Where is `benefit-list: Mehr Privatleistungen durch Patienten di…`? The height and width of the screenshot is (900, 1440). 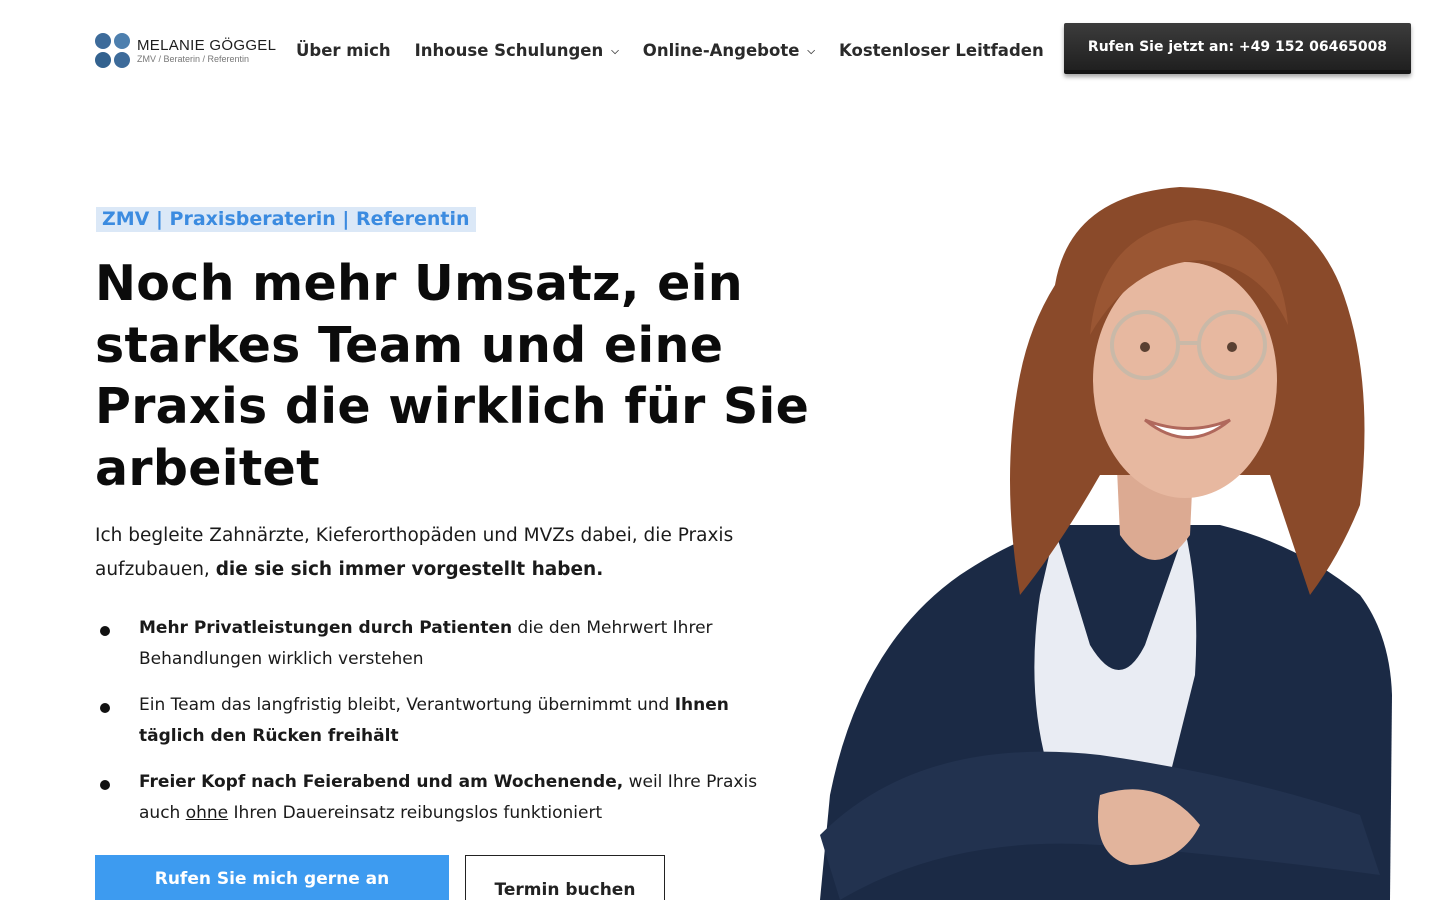 benefit-list: Mehr Privatleistungen durch Patienten di… is located at coordinates (445, 728).